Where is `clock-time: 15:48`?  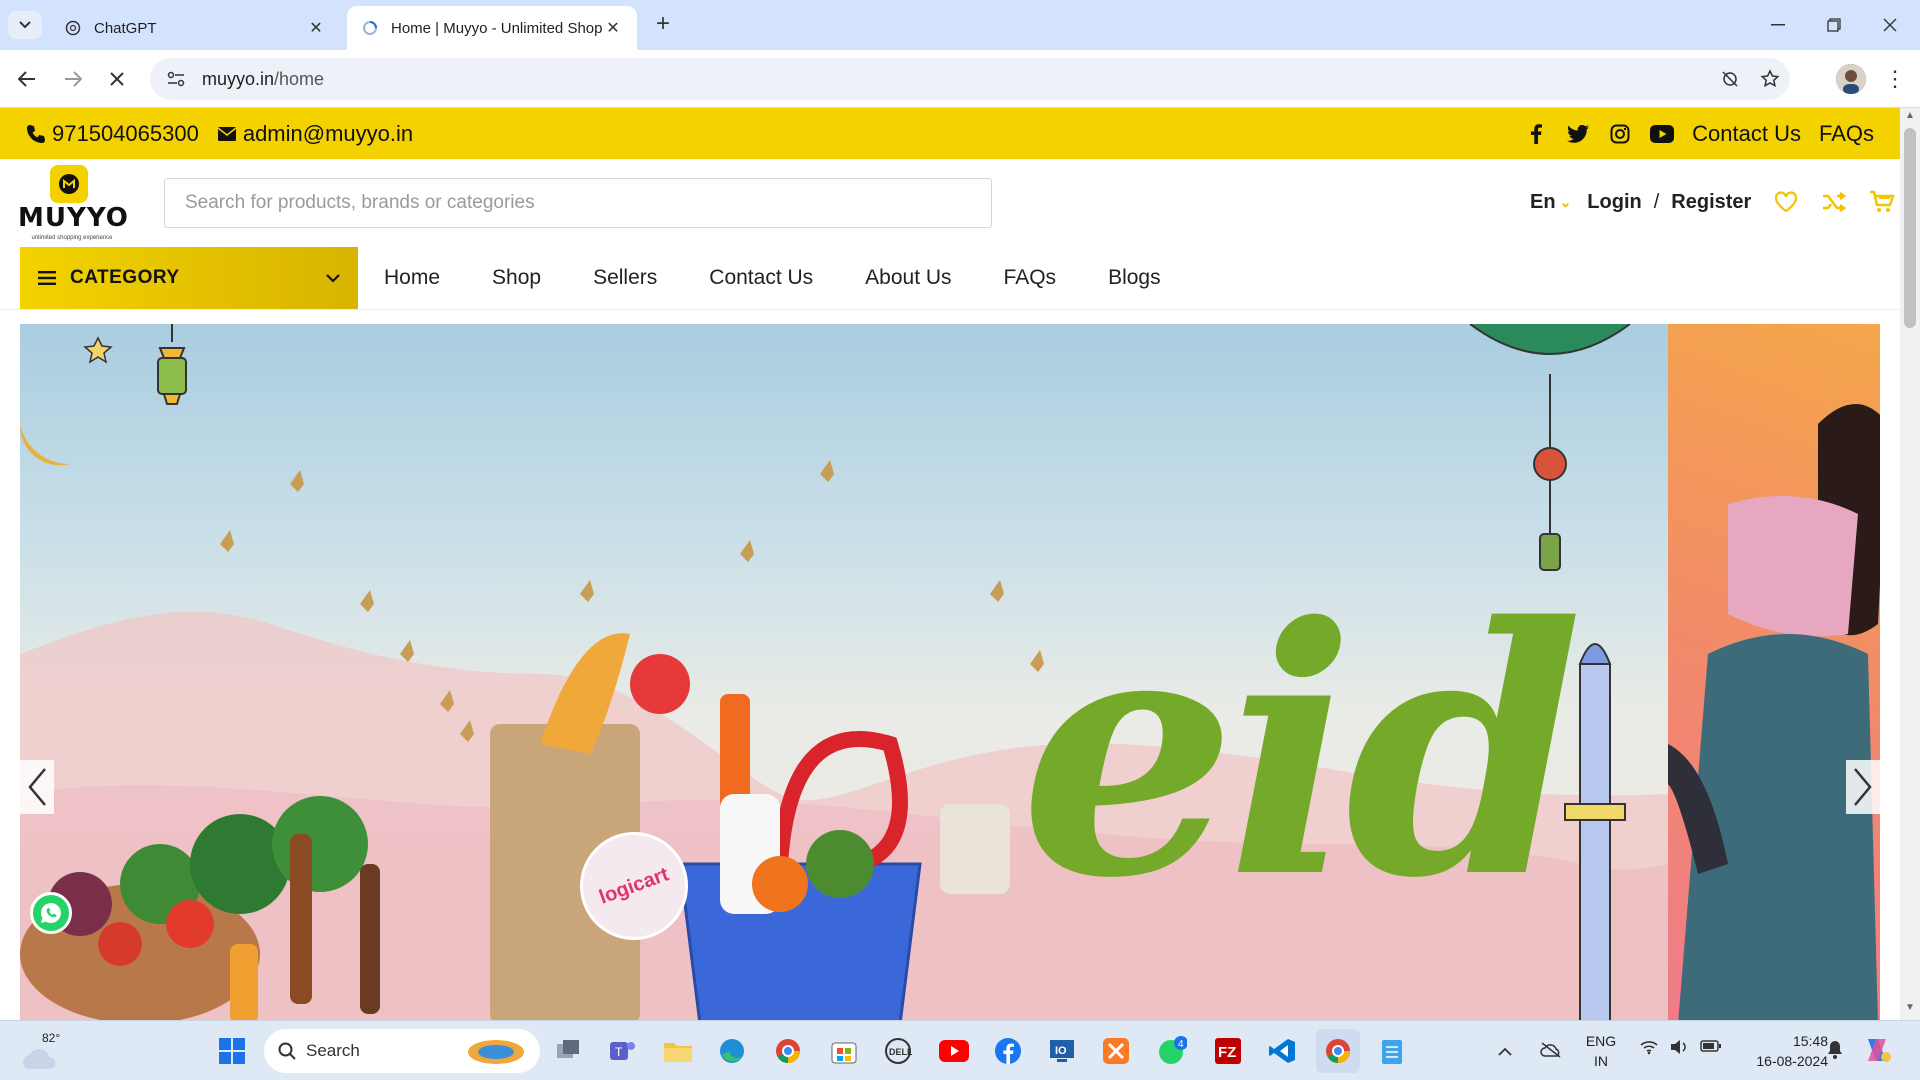
clock-time: 15:48 is located at coordinates (1810, 1041).